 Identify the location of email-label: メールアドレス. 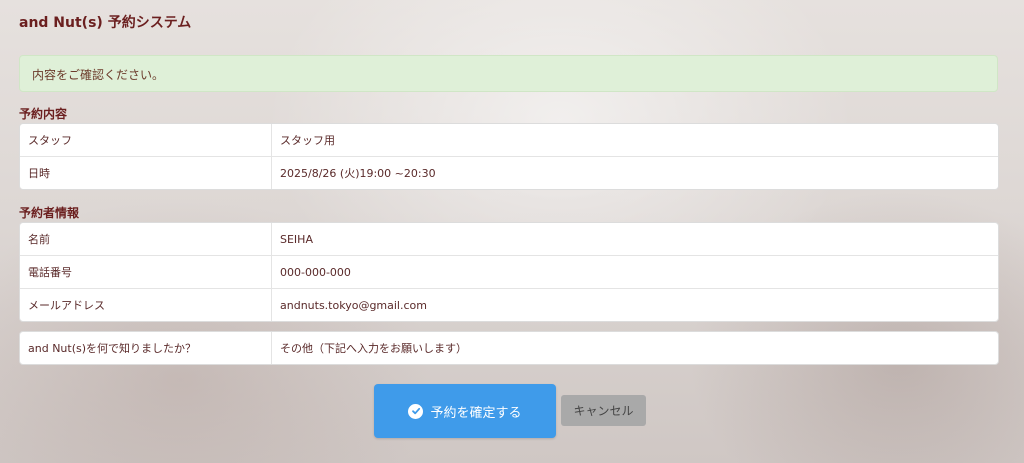
(146, 305).